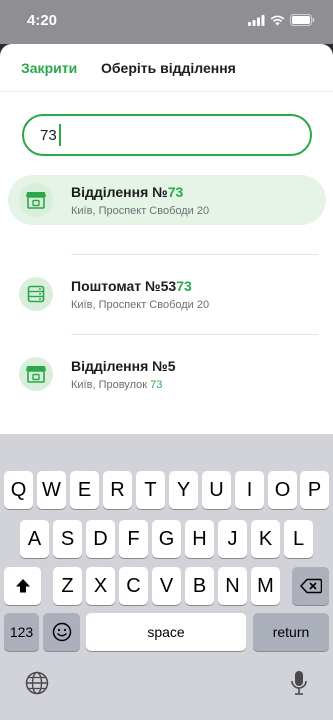  I want to click on key-h: H, so click(199, 539).